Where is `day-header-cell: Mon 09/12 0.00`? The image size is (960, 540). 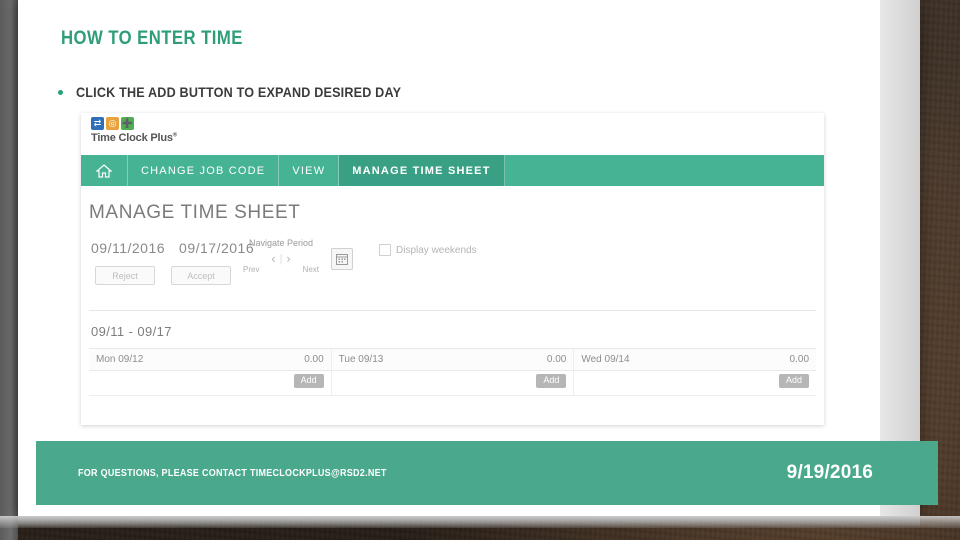
day-header-cell: Mon 09/12 0.00 is located at coordinates (210, 359).